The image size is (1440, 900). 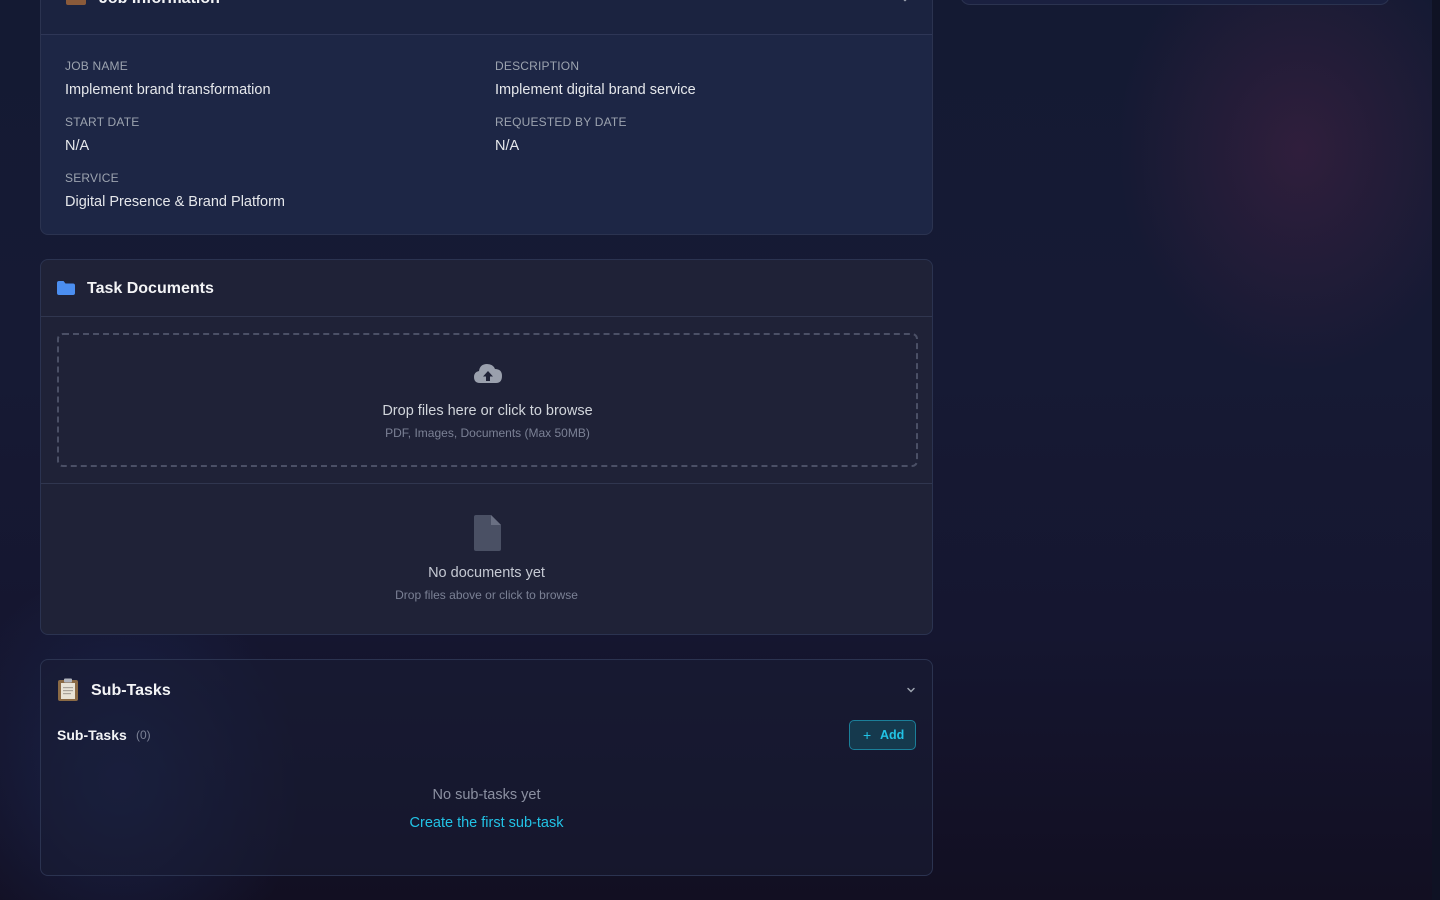 What do you see at coordinates (92, 178) in the screenshot?
I see `field-label: SERVICE` at bounding box center [92, 178].